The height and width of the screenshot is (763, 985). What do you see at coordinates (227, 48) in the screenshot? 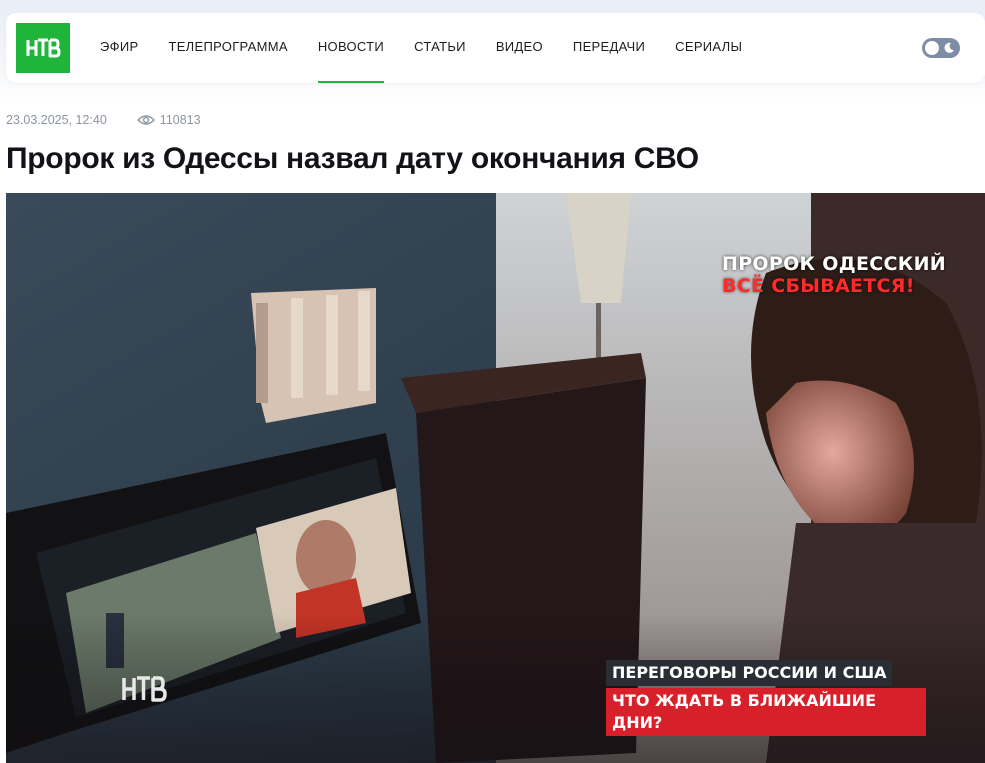
I see `nav-item-teleprogramma: ТЕЛЕПРОГРАММА` at bounding box center [227, 48].